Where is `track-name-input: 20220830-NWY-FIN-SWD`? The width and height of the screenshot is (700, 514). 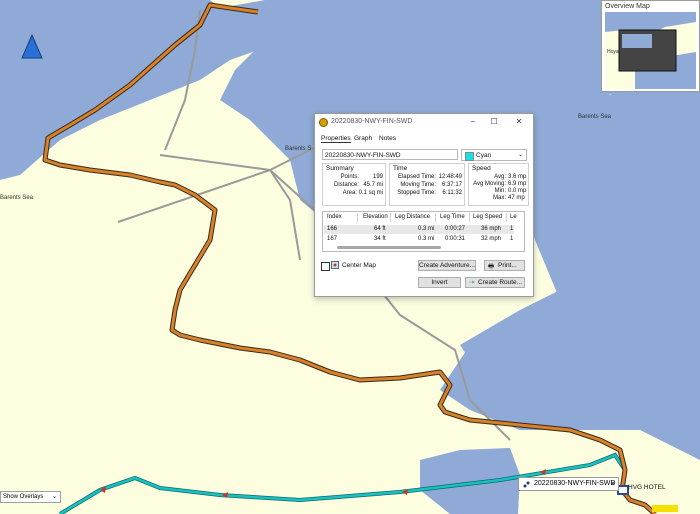
track-name-input: 20220830-NWY-FIN-SWD is located at coordinates (390, 154).